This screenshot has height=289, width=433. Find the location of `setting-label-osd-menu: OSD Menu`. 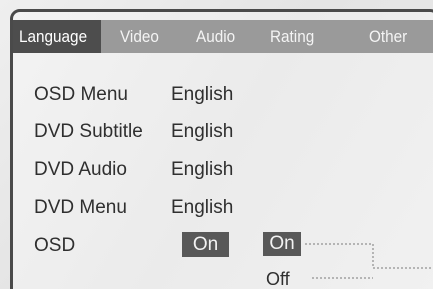

setting-label-osd-menu: OSD Menu is located at coordinates (81, 94).